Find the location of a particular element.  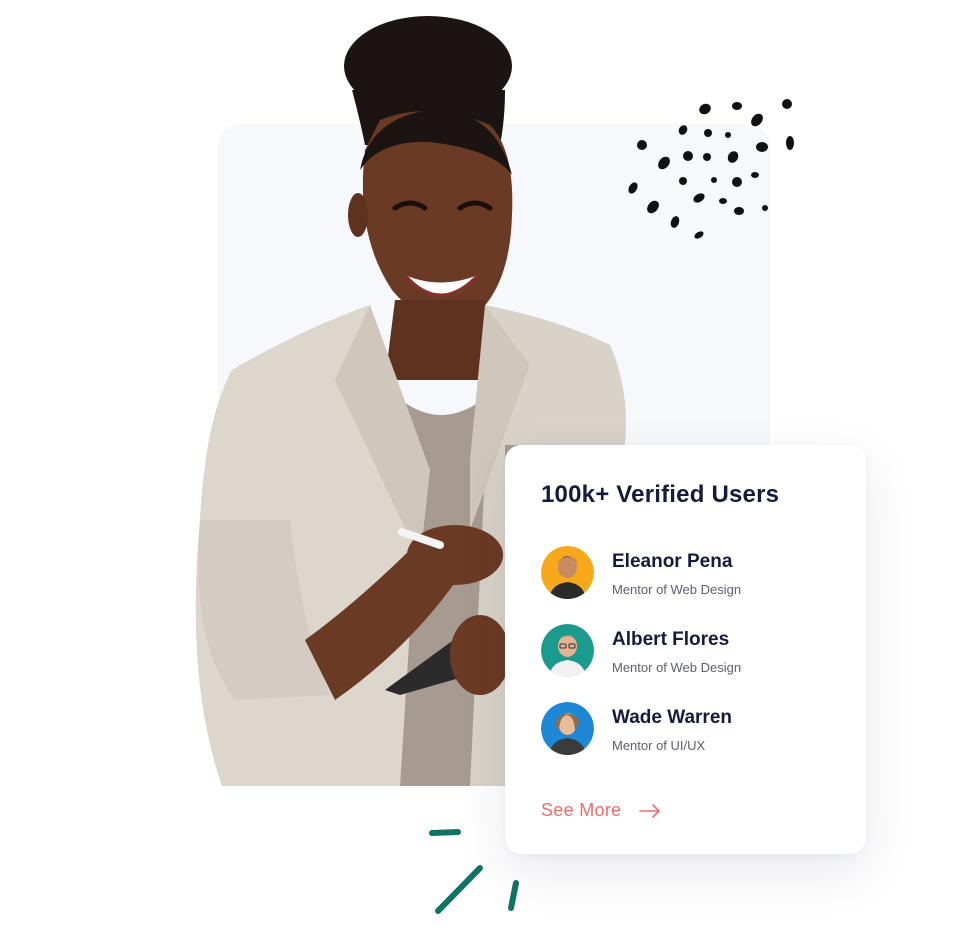

see-more-label: See More is located at coordinates (581, 810).